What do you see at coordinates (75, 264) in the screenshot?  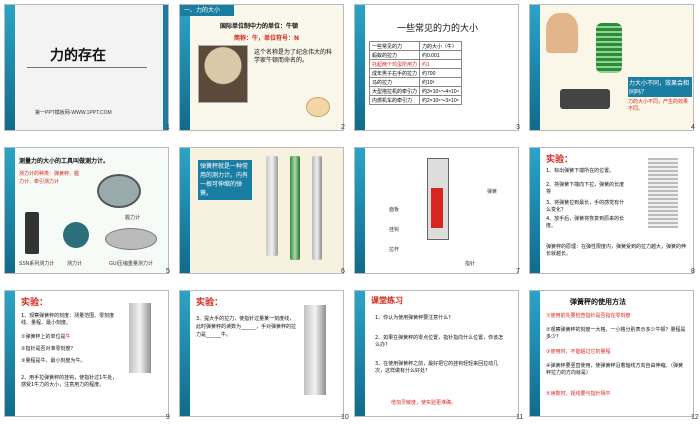 I see `label-meter: 测力计` at bounding box center [75, 264].